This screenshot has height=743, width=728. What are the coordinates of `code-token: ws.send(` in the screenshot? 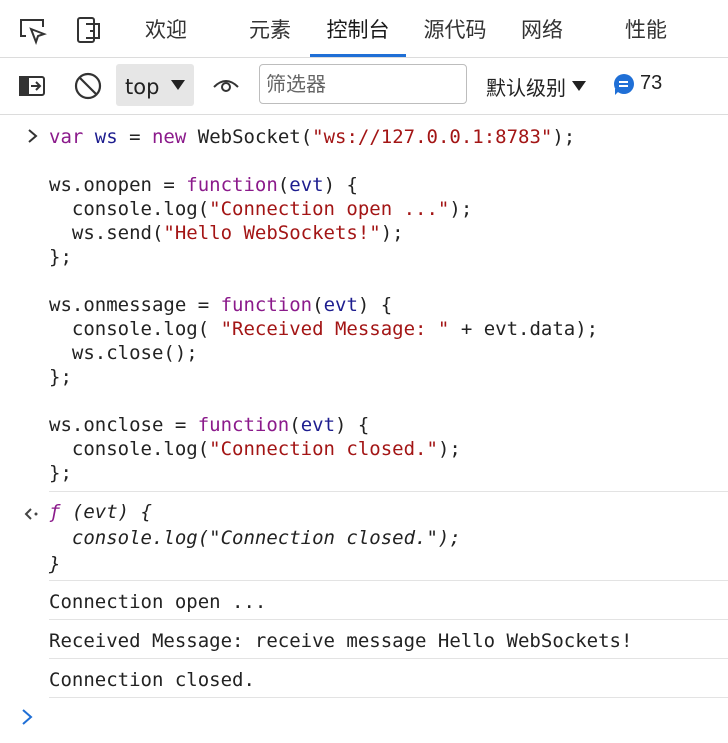 It's located at (106, 233).